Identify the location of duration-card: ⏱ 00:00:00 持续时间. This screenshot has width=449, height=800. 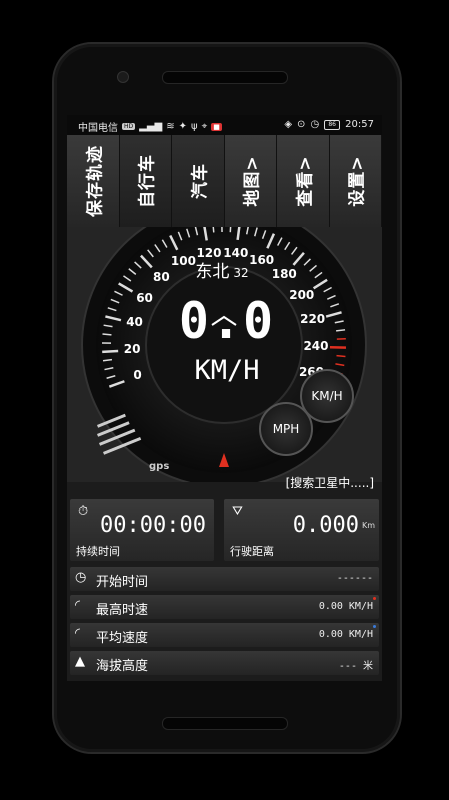
(142, 530).